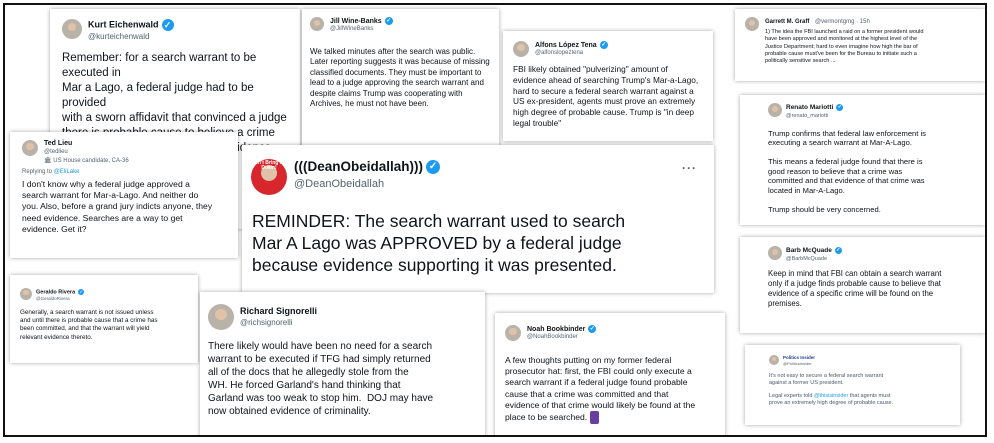 The image size is (994, 443). Describe the element at coordinates (842, 22) in the screenshot. I see `author-handle: @vermontgmg · 15h` at that location.